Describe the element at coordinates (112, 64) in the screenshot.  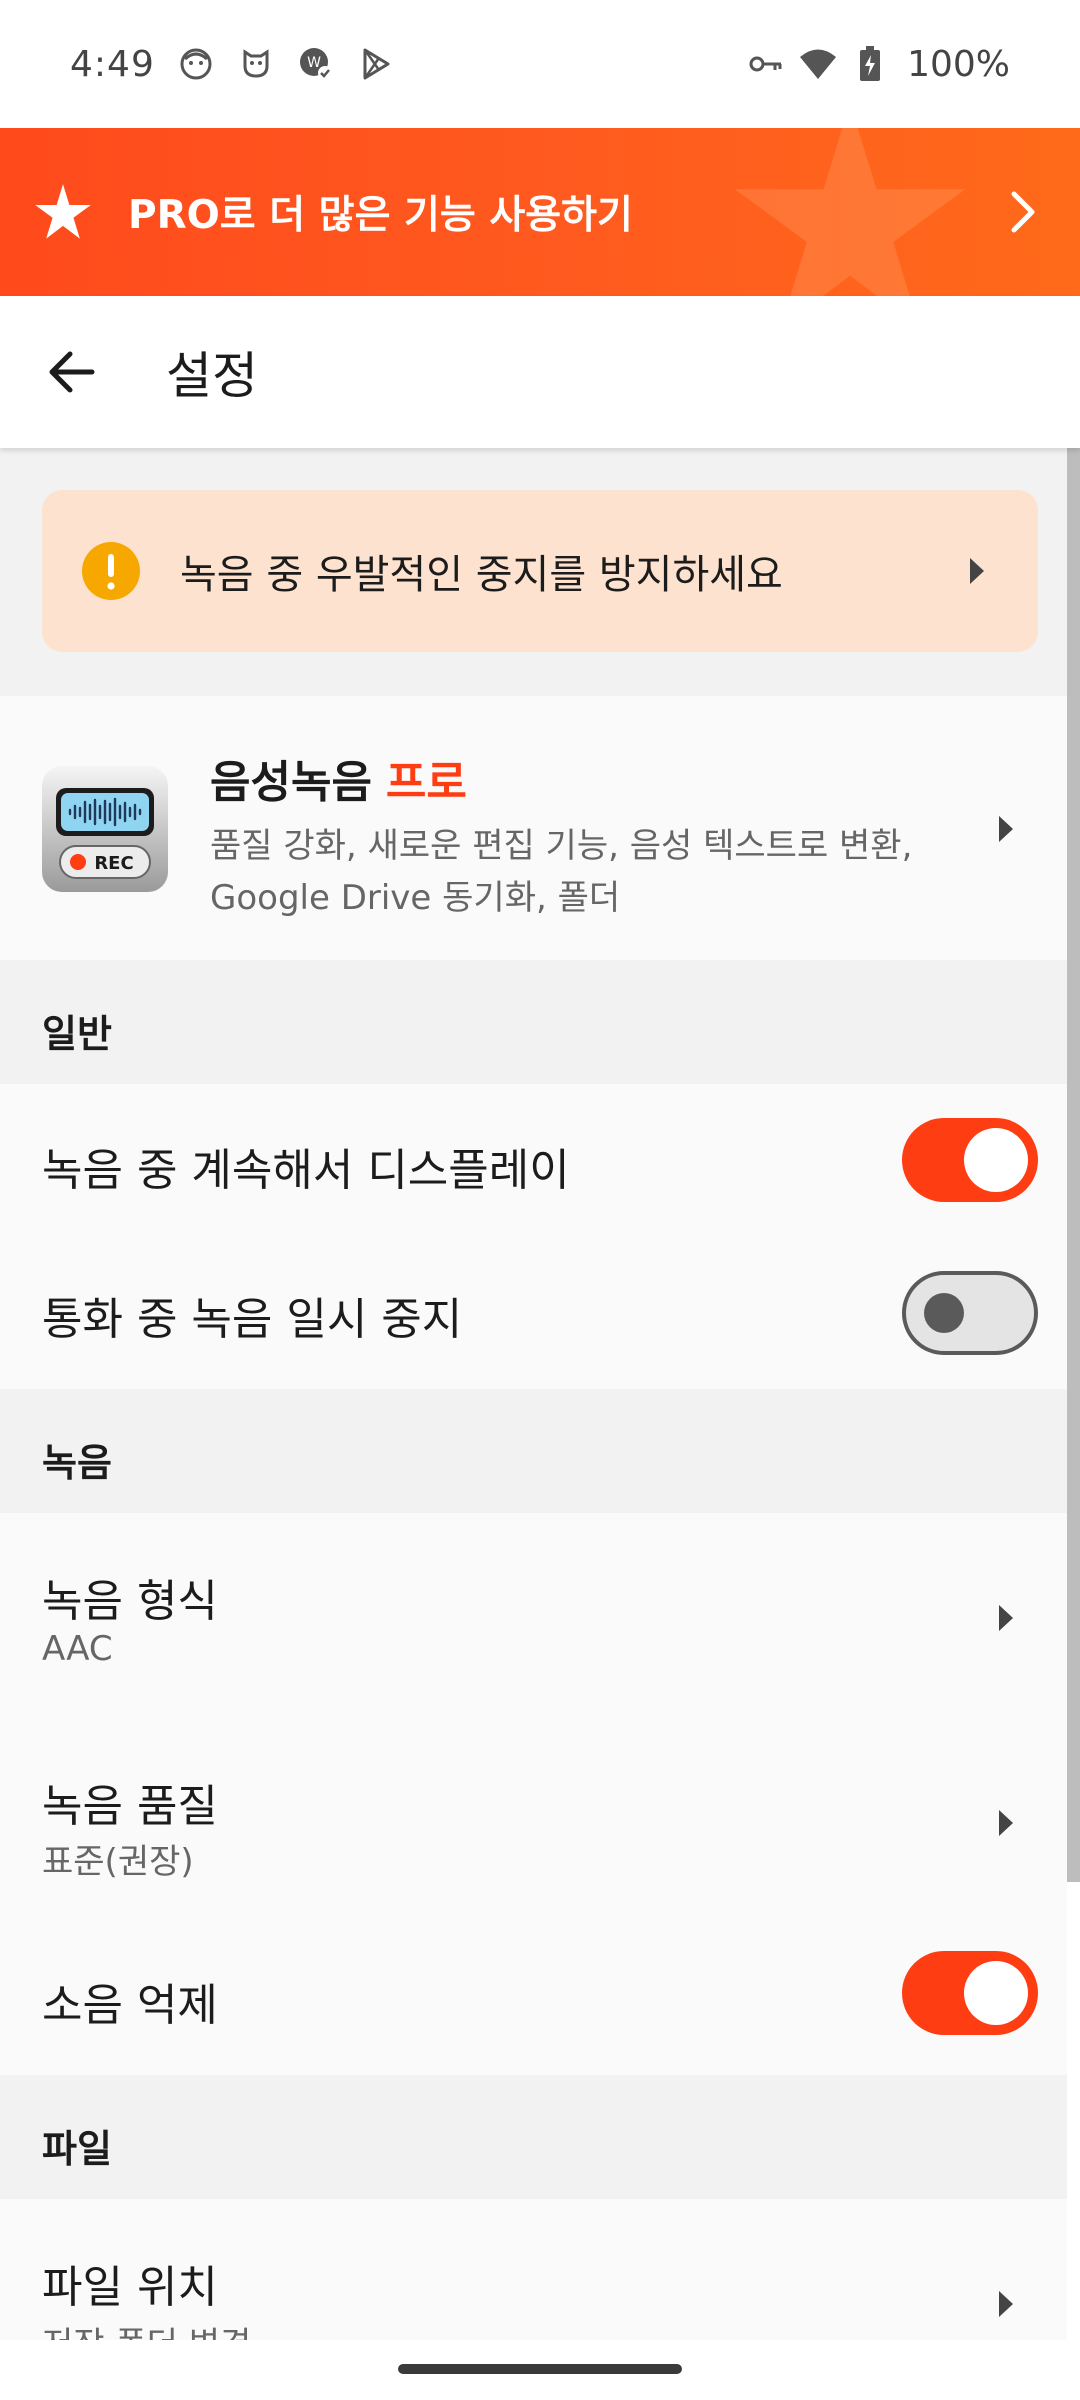
I see `status-time: 4:49` at that location.